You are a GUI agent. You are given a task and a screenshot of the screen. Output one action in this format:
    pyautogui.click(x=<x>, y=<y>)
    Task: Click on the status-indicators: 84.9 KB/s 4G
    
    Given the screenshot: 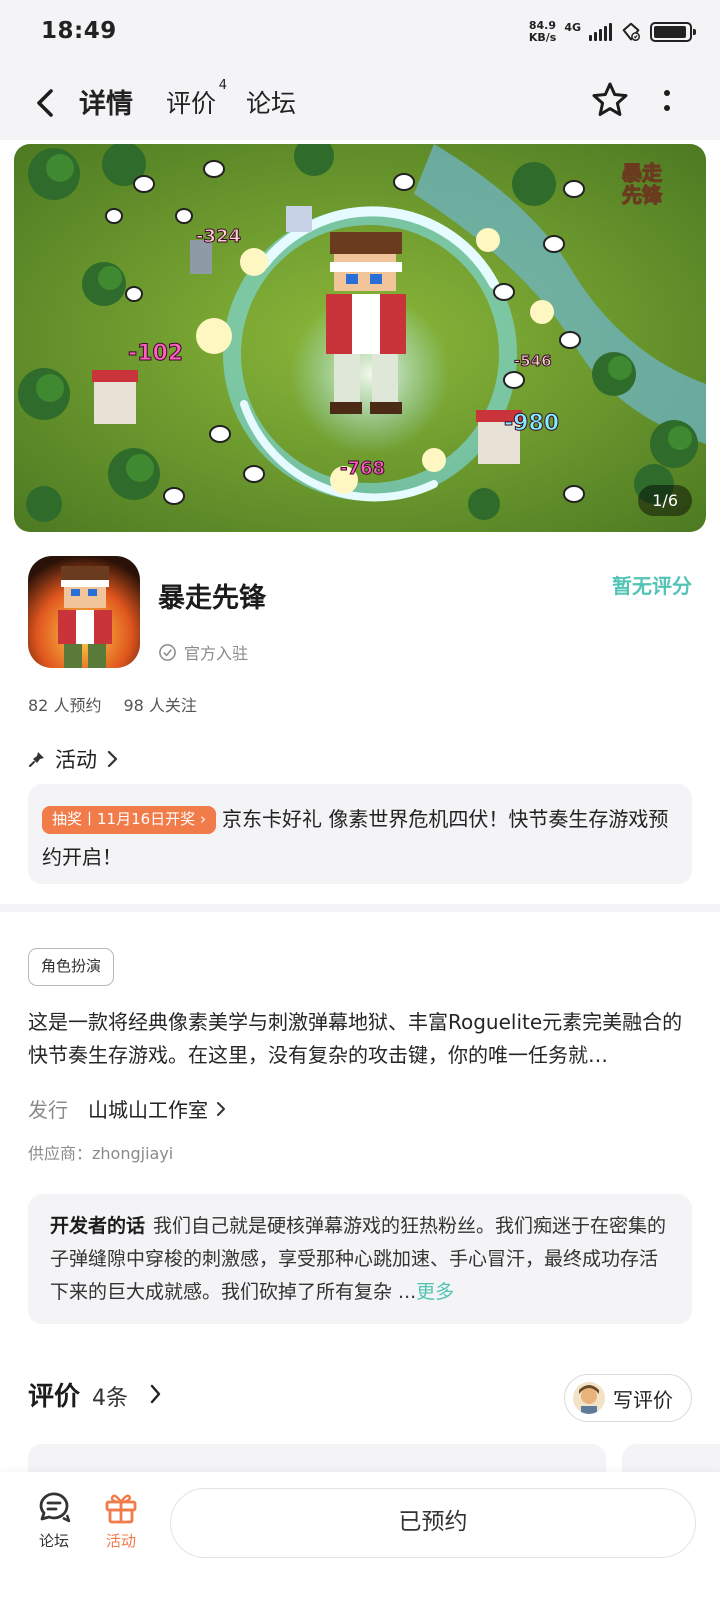 What is the action you would take?
    pyautogui.click(x=612, y=31)
    